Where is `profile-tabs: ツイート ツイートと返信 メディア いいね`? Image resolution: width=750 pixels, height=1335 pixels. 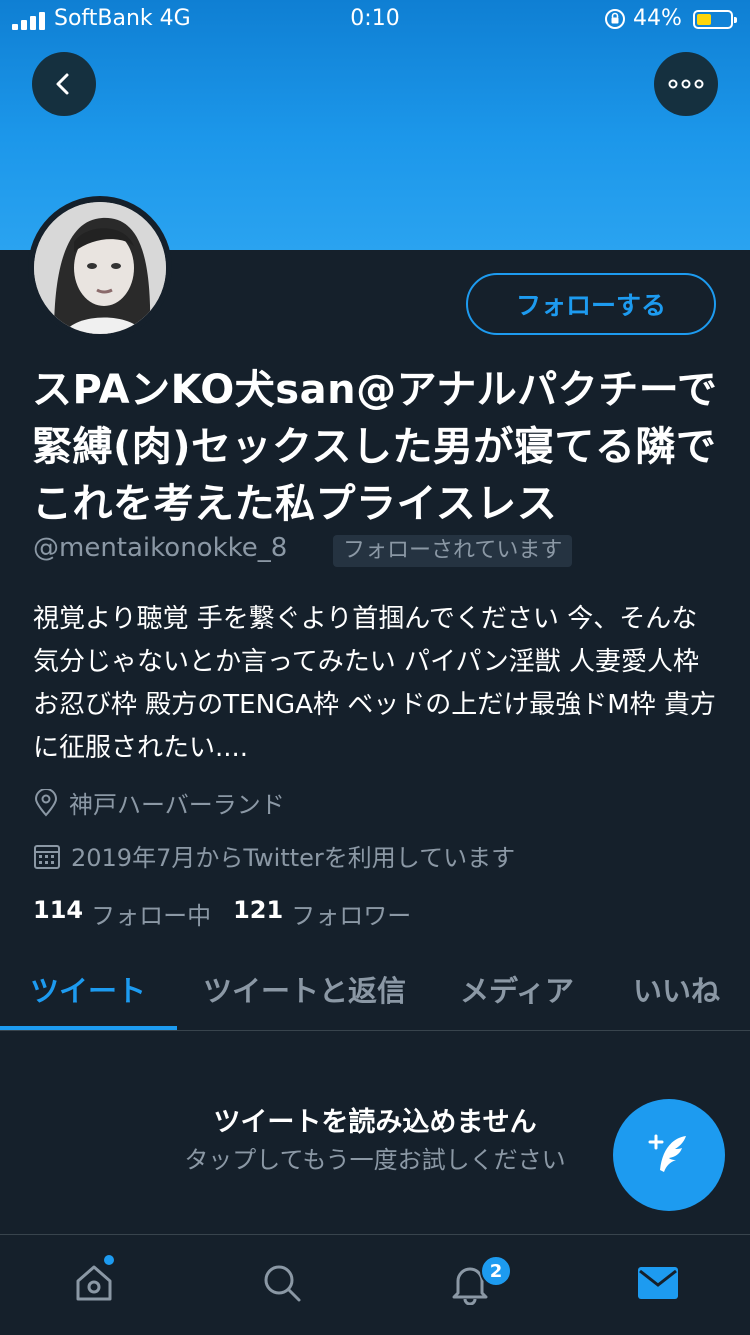 profile-tabs: ツイート ツイートと返信 メディア いいね is located at coordinates (375, 994).